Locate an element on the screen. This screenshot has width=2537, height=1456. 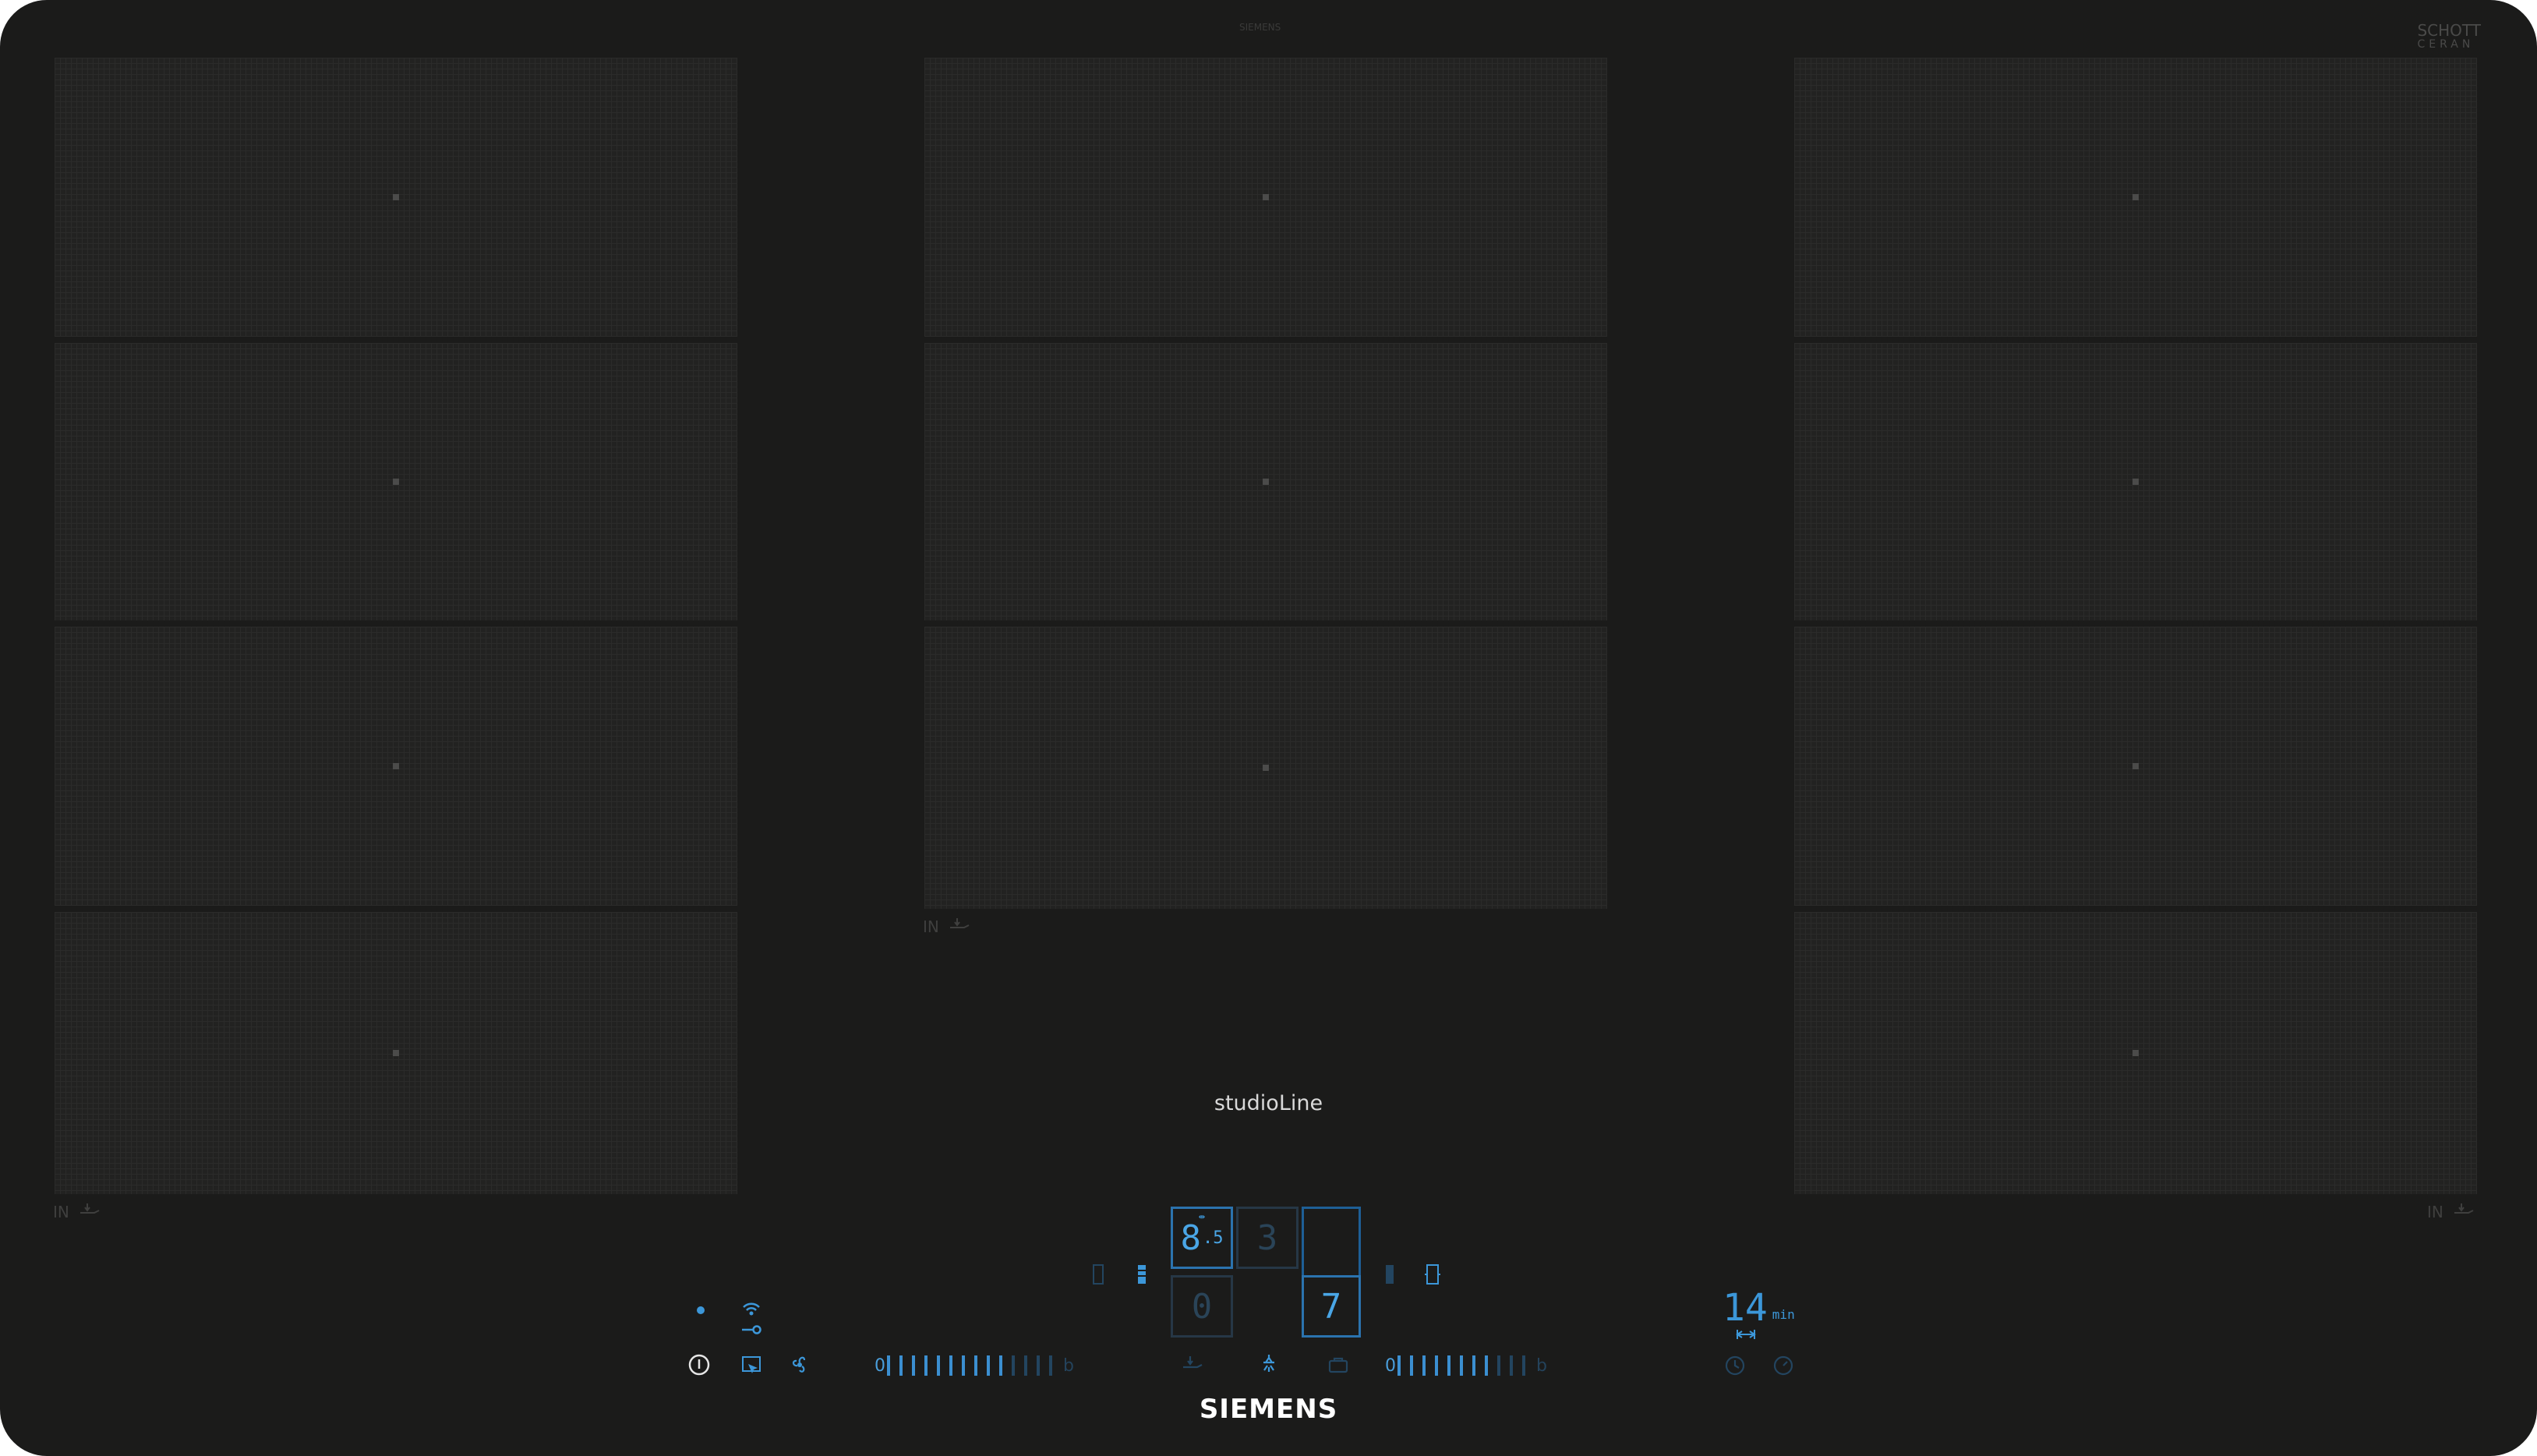
panel-lock-icon is located at coordinates (751, 1366).